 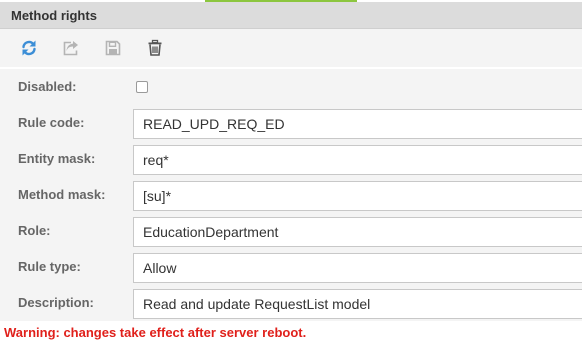 What do you see at coordinates (357, 124) in the screenshot?
I see `rule-code-field: READ_UPD_REQ_ED` at bounding box center [357, 124].